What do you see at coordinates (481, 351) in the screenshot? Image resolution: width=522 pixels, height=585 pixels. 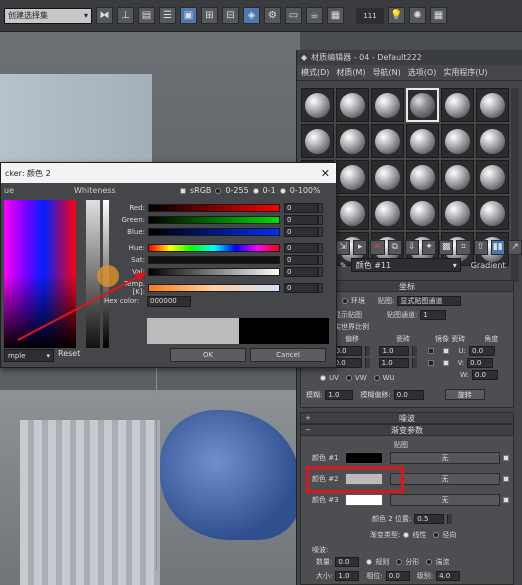 I see `angle-u-input: 0.0` at bounding box center [481, 351].